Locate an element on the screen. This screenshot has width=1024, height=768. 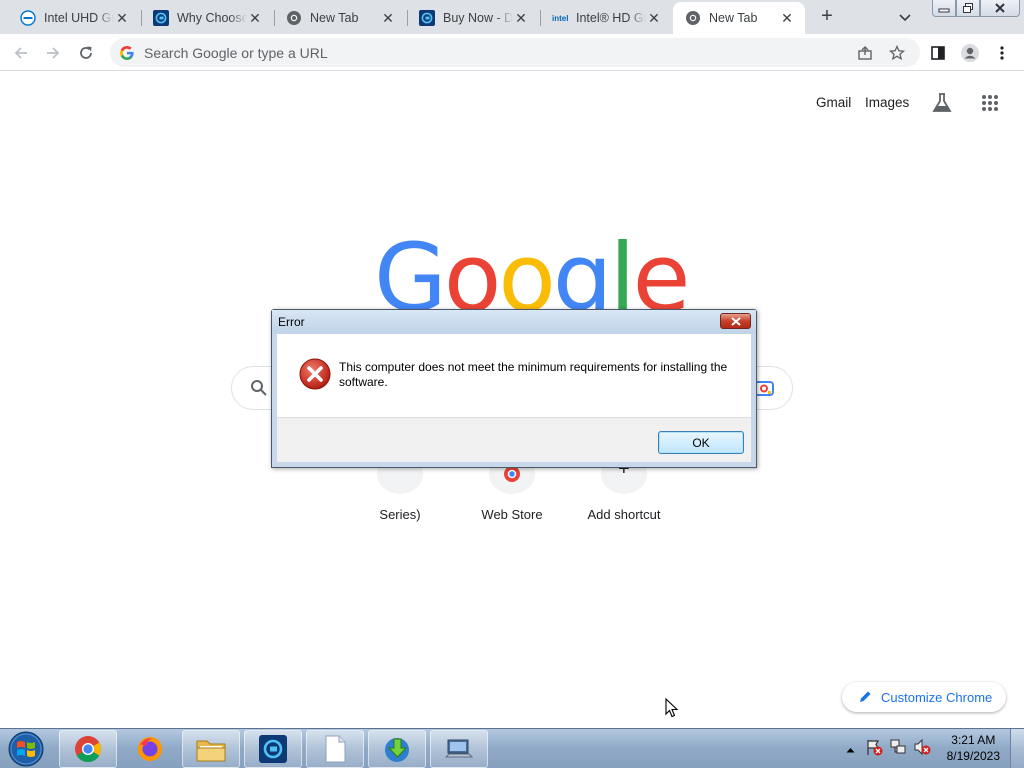
intel-icon: intel is located at coordinates (560, 18).